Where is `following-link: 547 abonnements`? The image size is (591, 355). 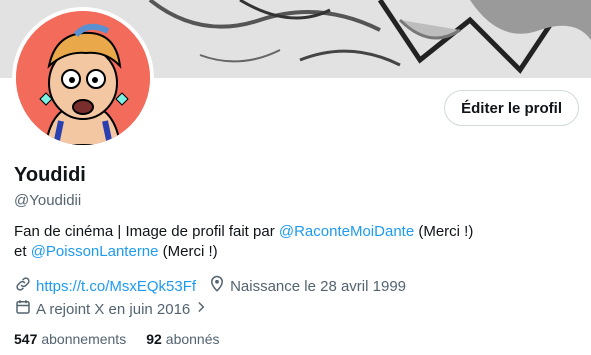 following-link: 547 abonnements is located at coordinates (70, 339).